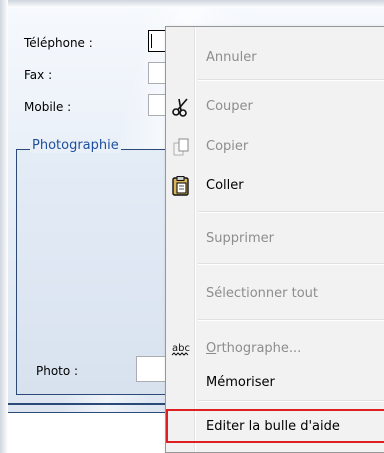 Image resolution: width=384 pixels, height=453 pixels. I want to click on menu-item-label: Copier, so click(227, 146).